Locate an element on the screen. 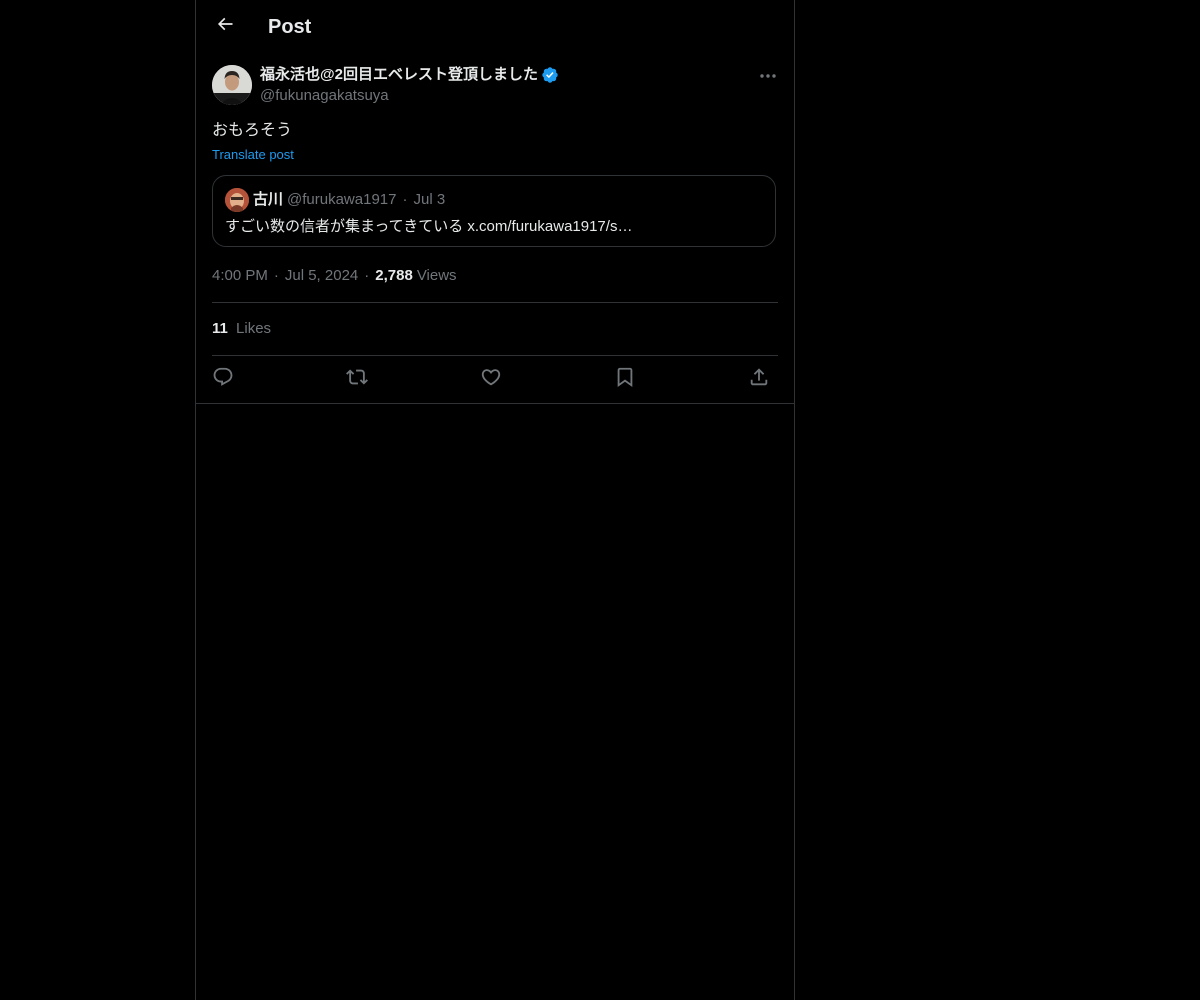  likes-summary: 11 Likes is located at coordinates (241, 329).